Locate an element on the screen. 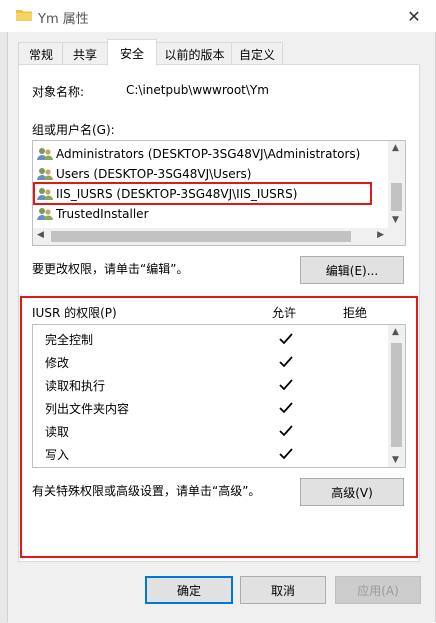 Image resolution: width=436 pixels, height=623 pixels. permission-row: 修改 is located at coordinates (57, 362).